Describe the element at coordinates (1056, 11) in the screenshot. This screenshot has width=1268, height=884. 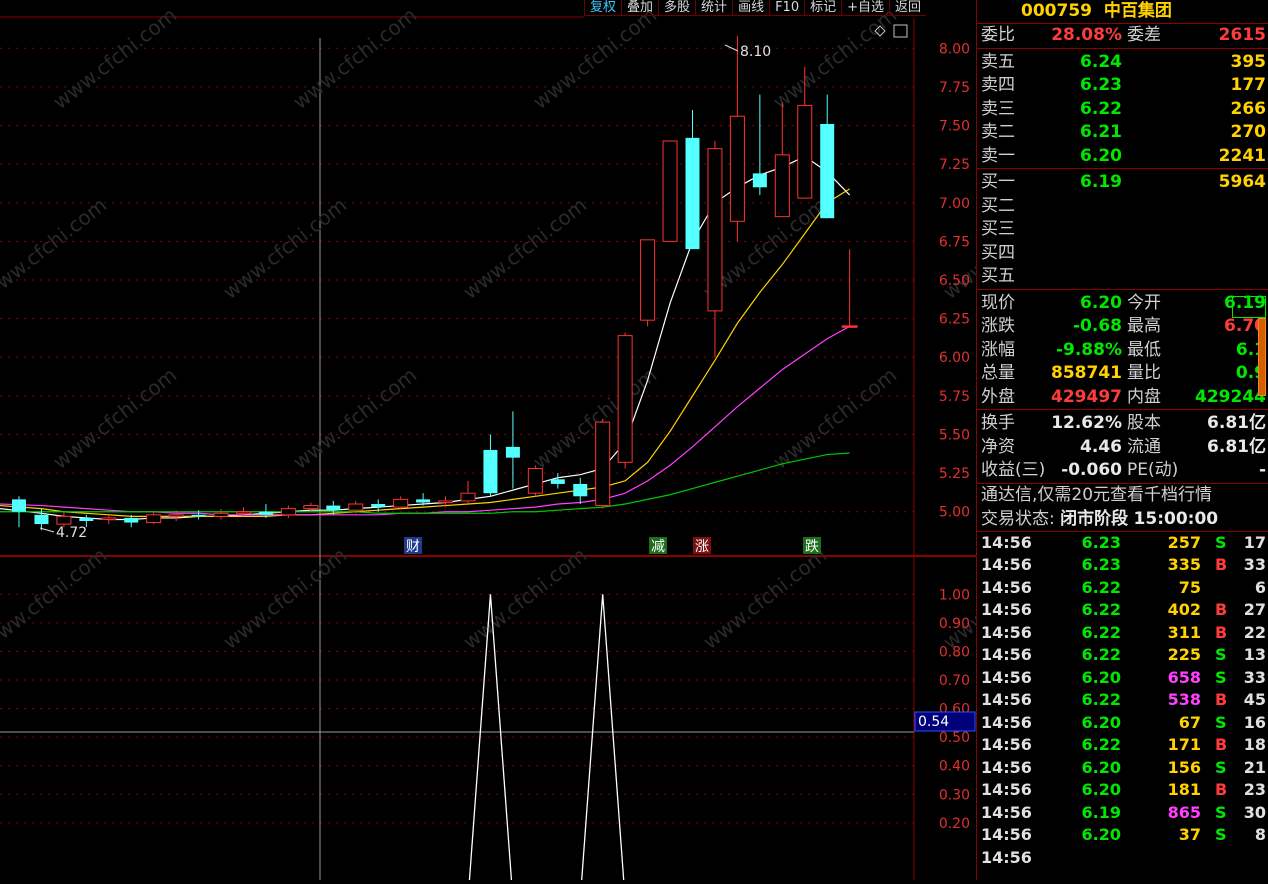
I see `stock-code: 000759` at that location.